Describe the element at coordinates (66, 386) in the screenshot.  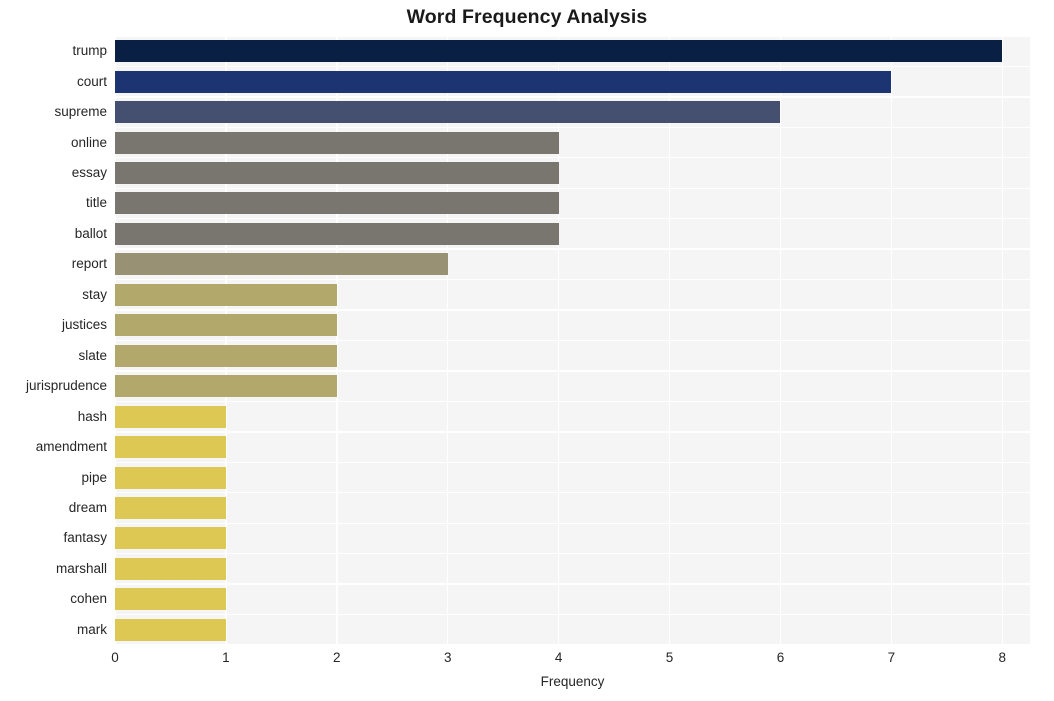
I see `y-tick-label-jurisprudence: jurisprudence` at that location.